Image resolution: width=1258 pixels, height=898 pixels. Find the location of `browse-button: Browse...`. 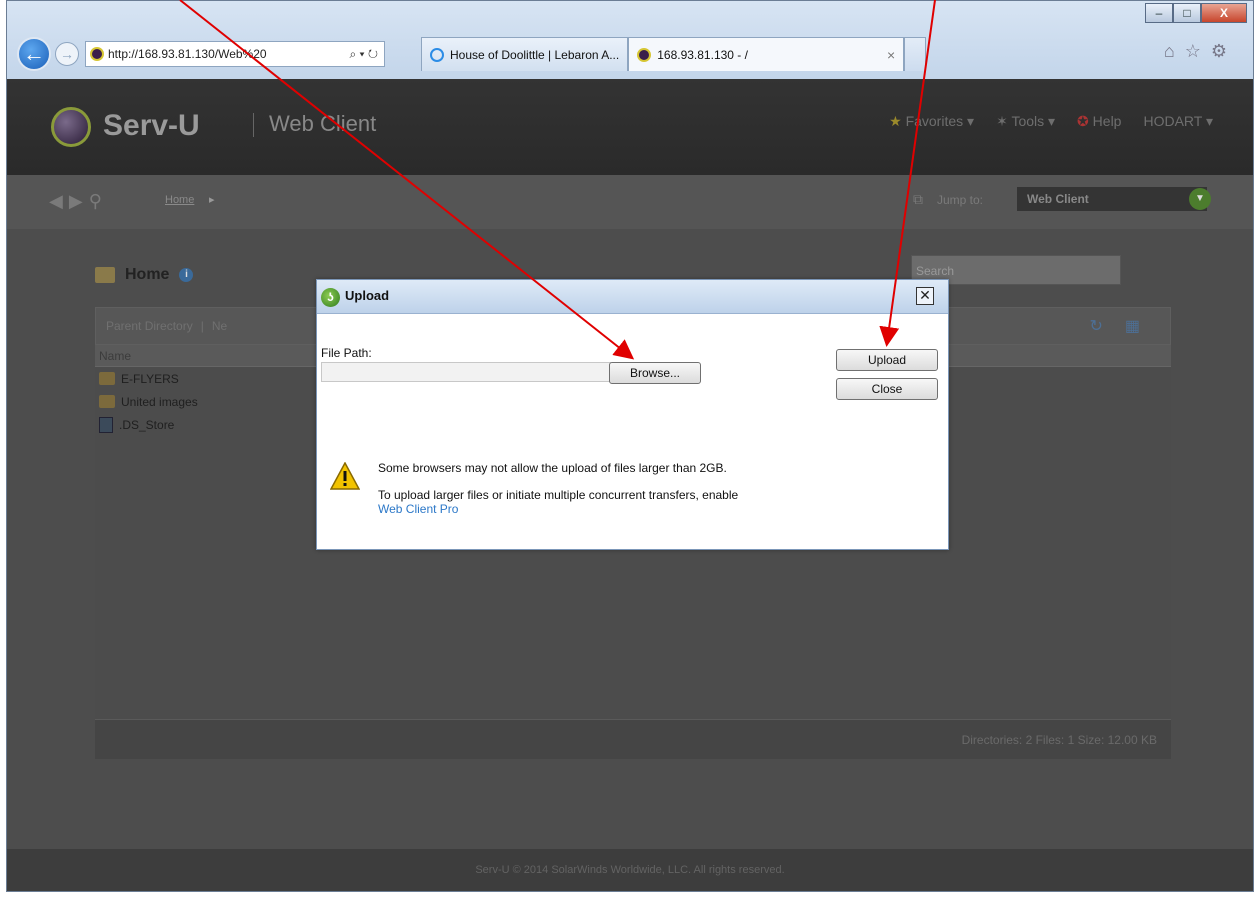

browse-button: Browse... is located at coordinates (655, 373).